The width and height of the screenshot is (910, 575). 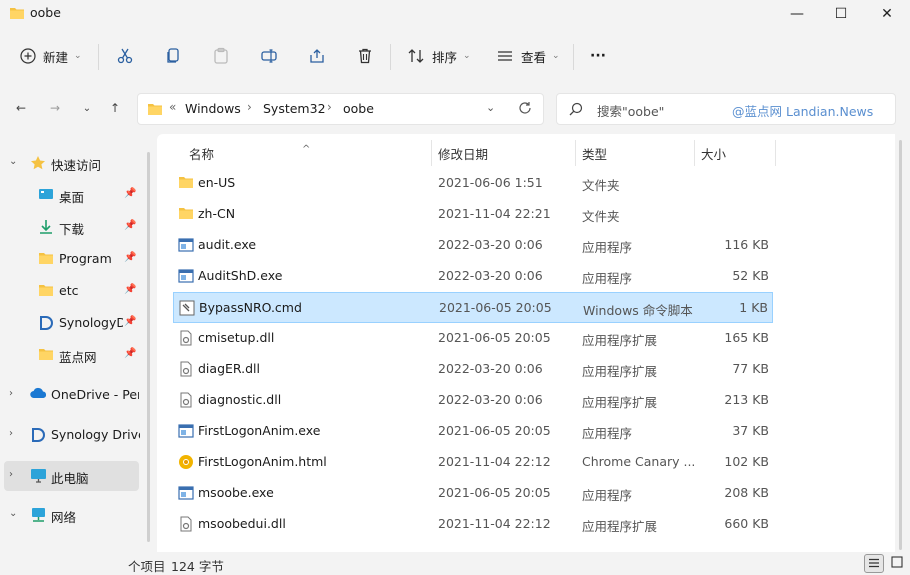 I want to click on nav-scrollbar, so click(x=148, y=347).